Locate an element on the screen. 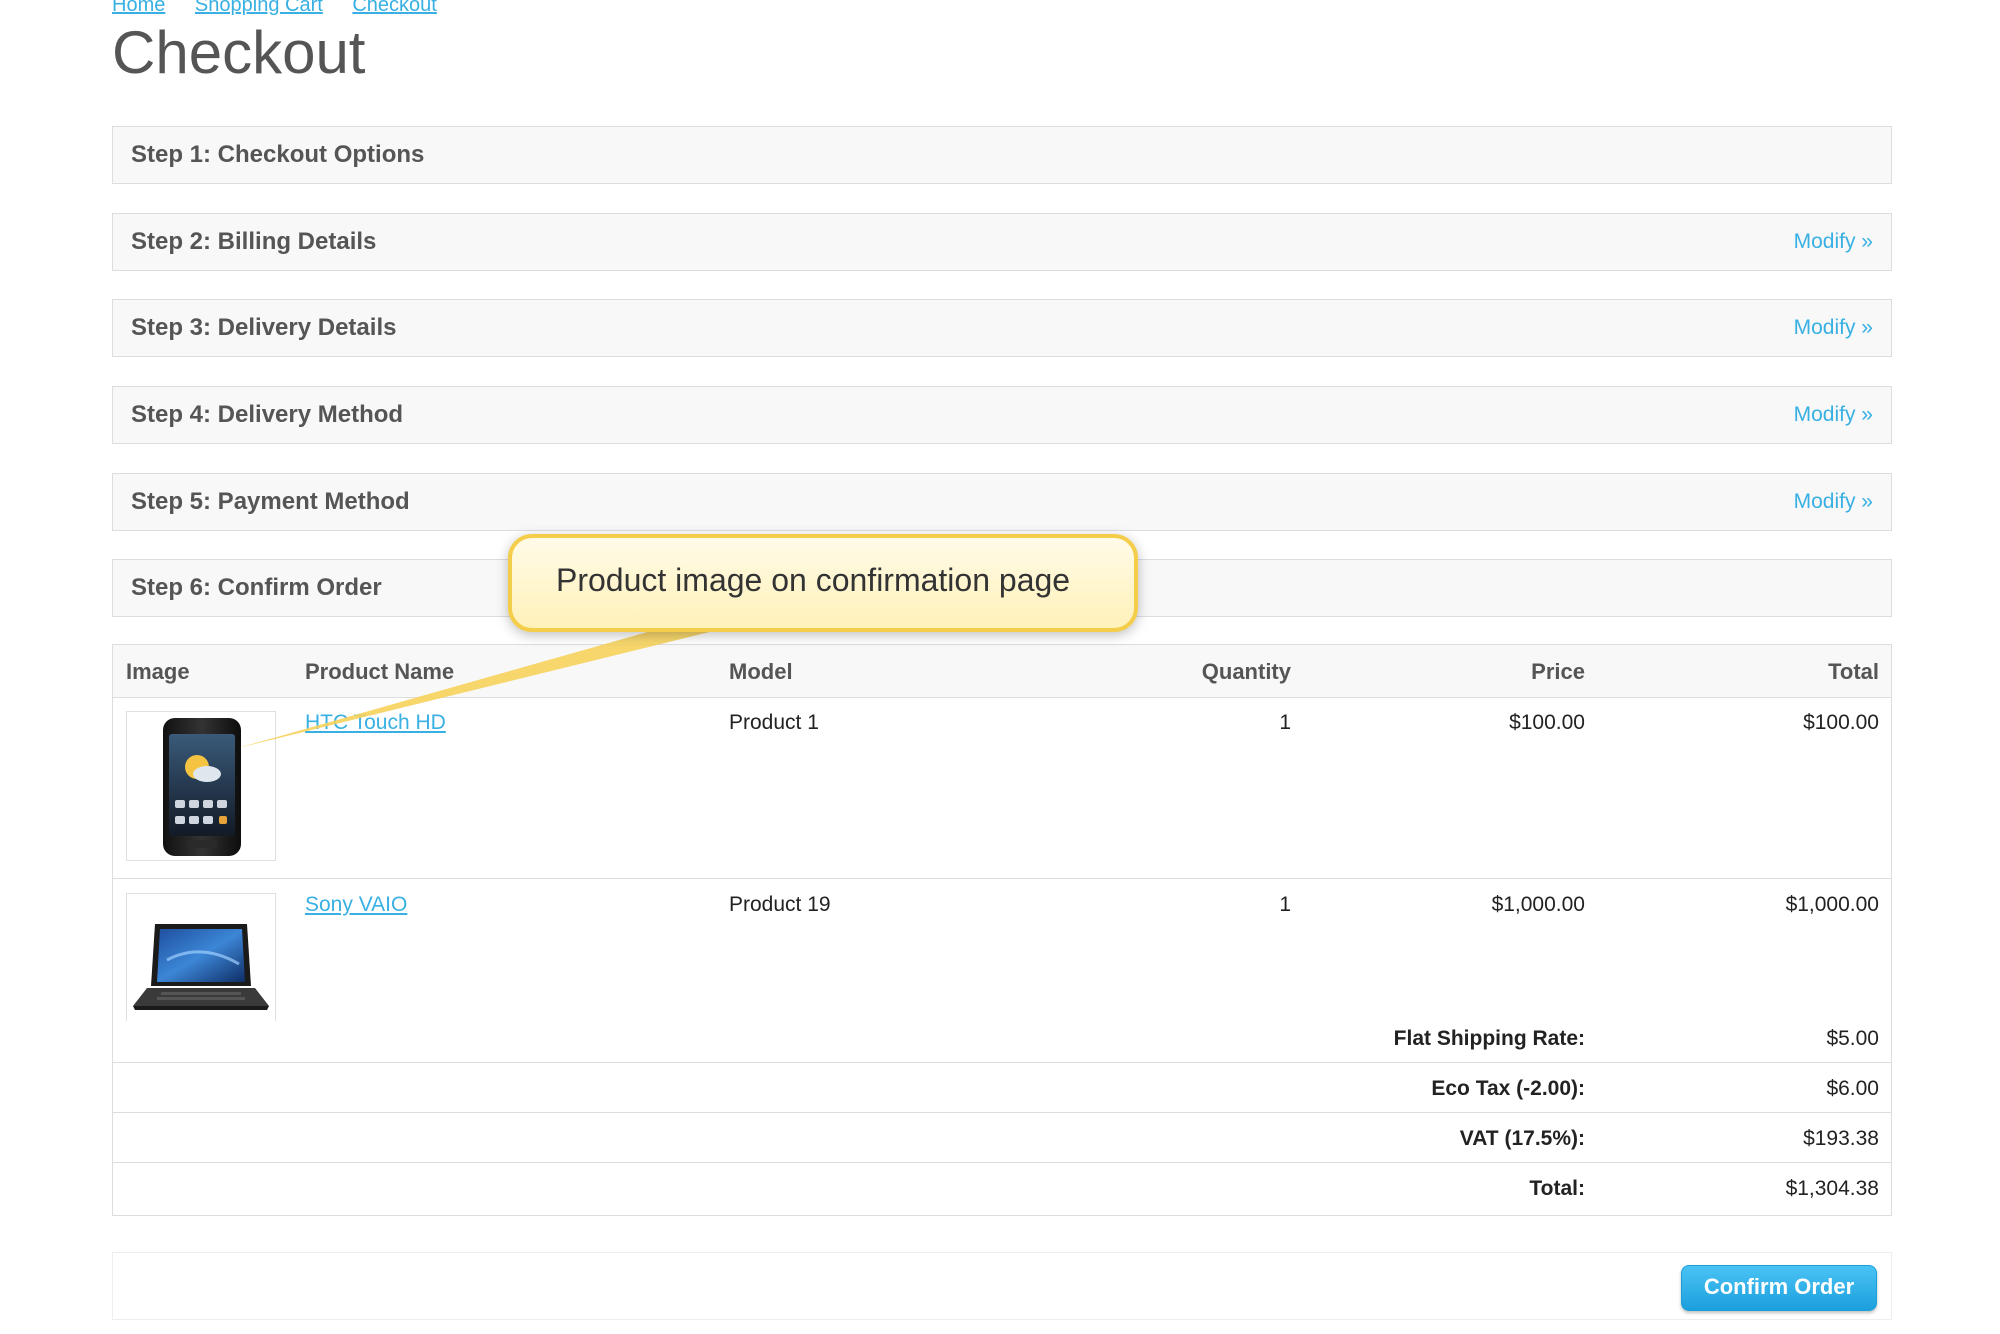 This screenshot has height=1334, width=2000. callout-annotation is located at coordinates (688, 641).